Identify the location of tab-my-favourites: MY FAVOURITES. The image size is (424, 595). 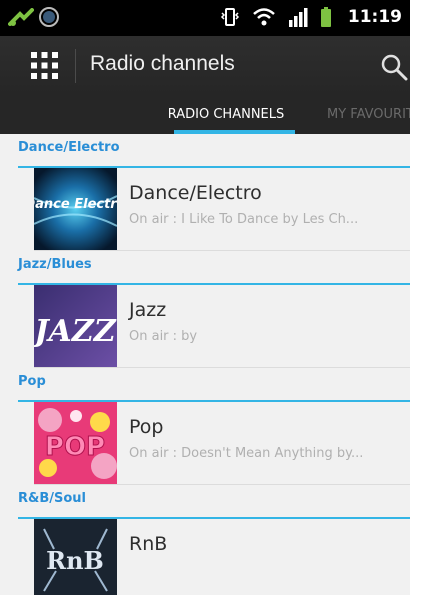
(368, 115).